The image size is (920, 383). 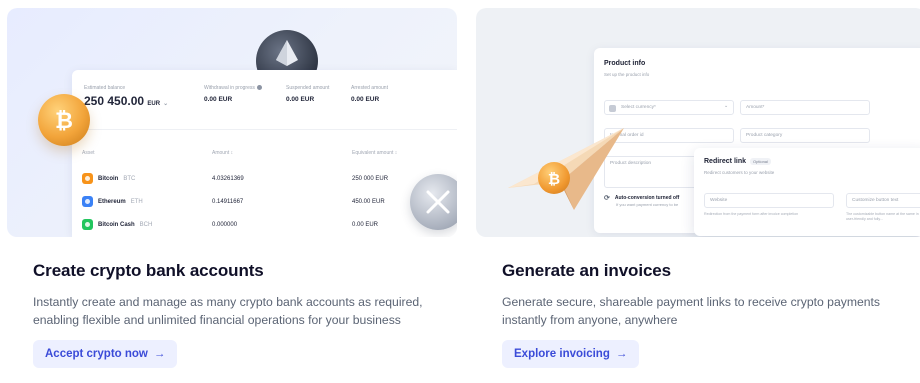 What do you see at coordinates (755, 107) in the screenshot?
I see `amount-placeholder: Amount*` at bounding box center [755, 107].